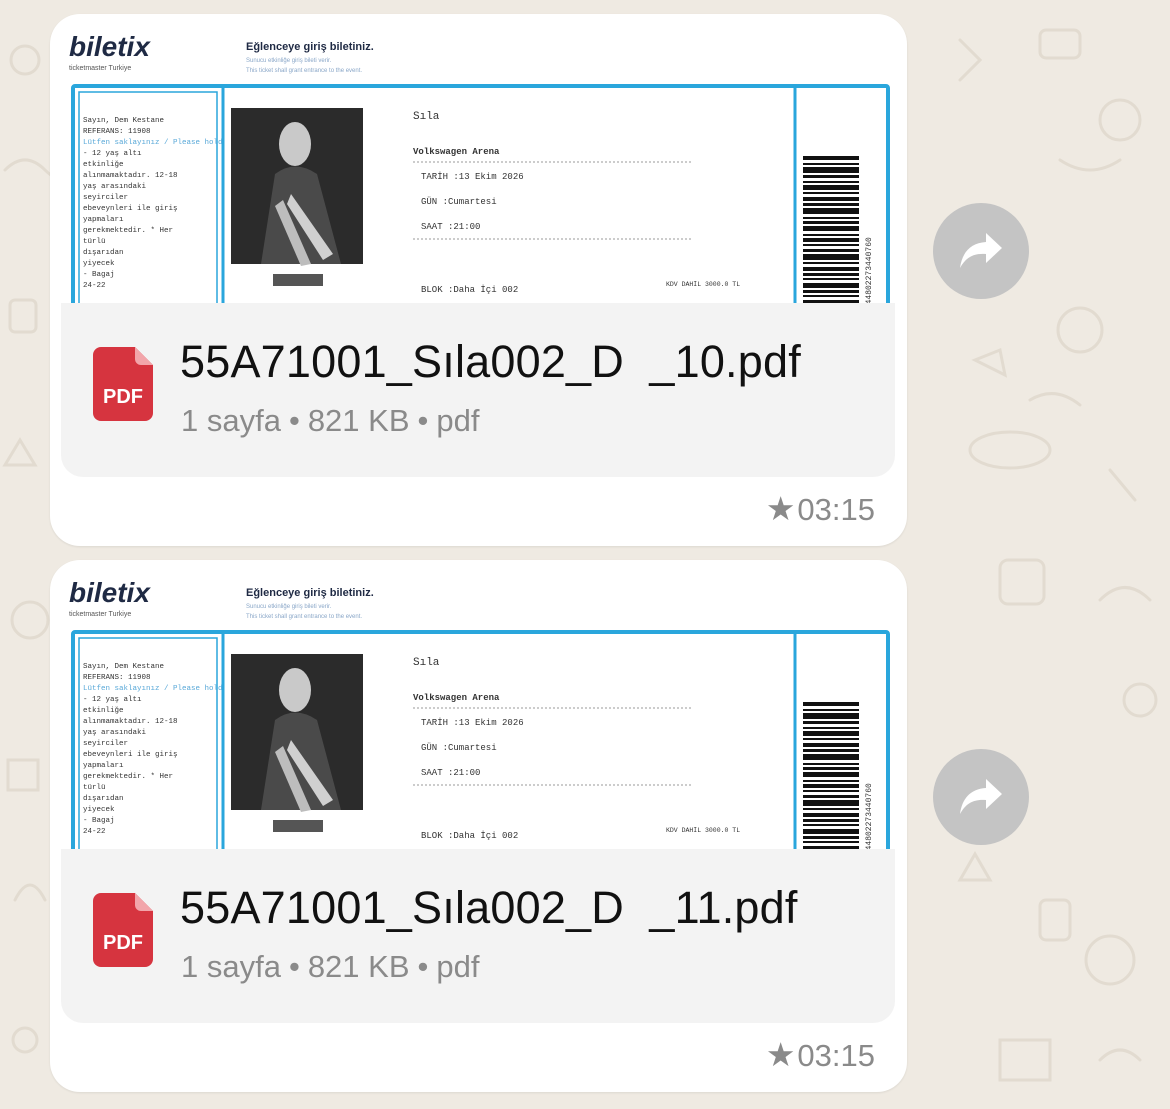 The height and width of the screenshot is (1109, 1170). Describe the element at coordinates (100, 614) in the screenshot. I see `brand-sub: ticketmaster Turkiye` at that location.